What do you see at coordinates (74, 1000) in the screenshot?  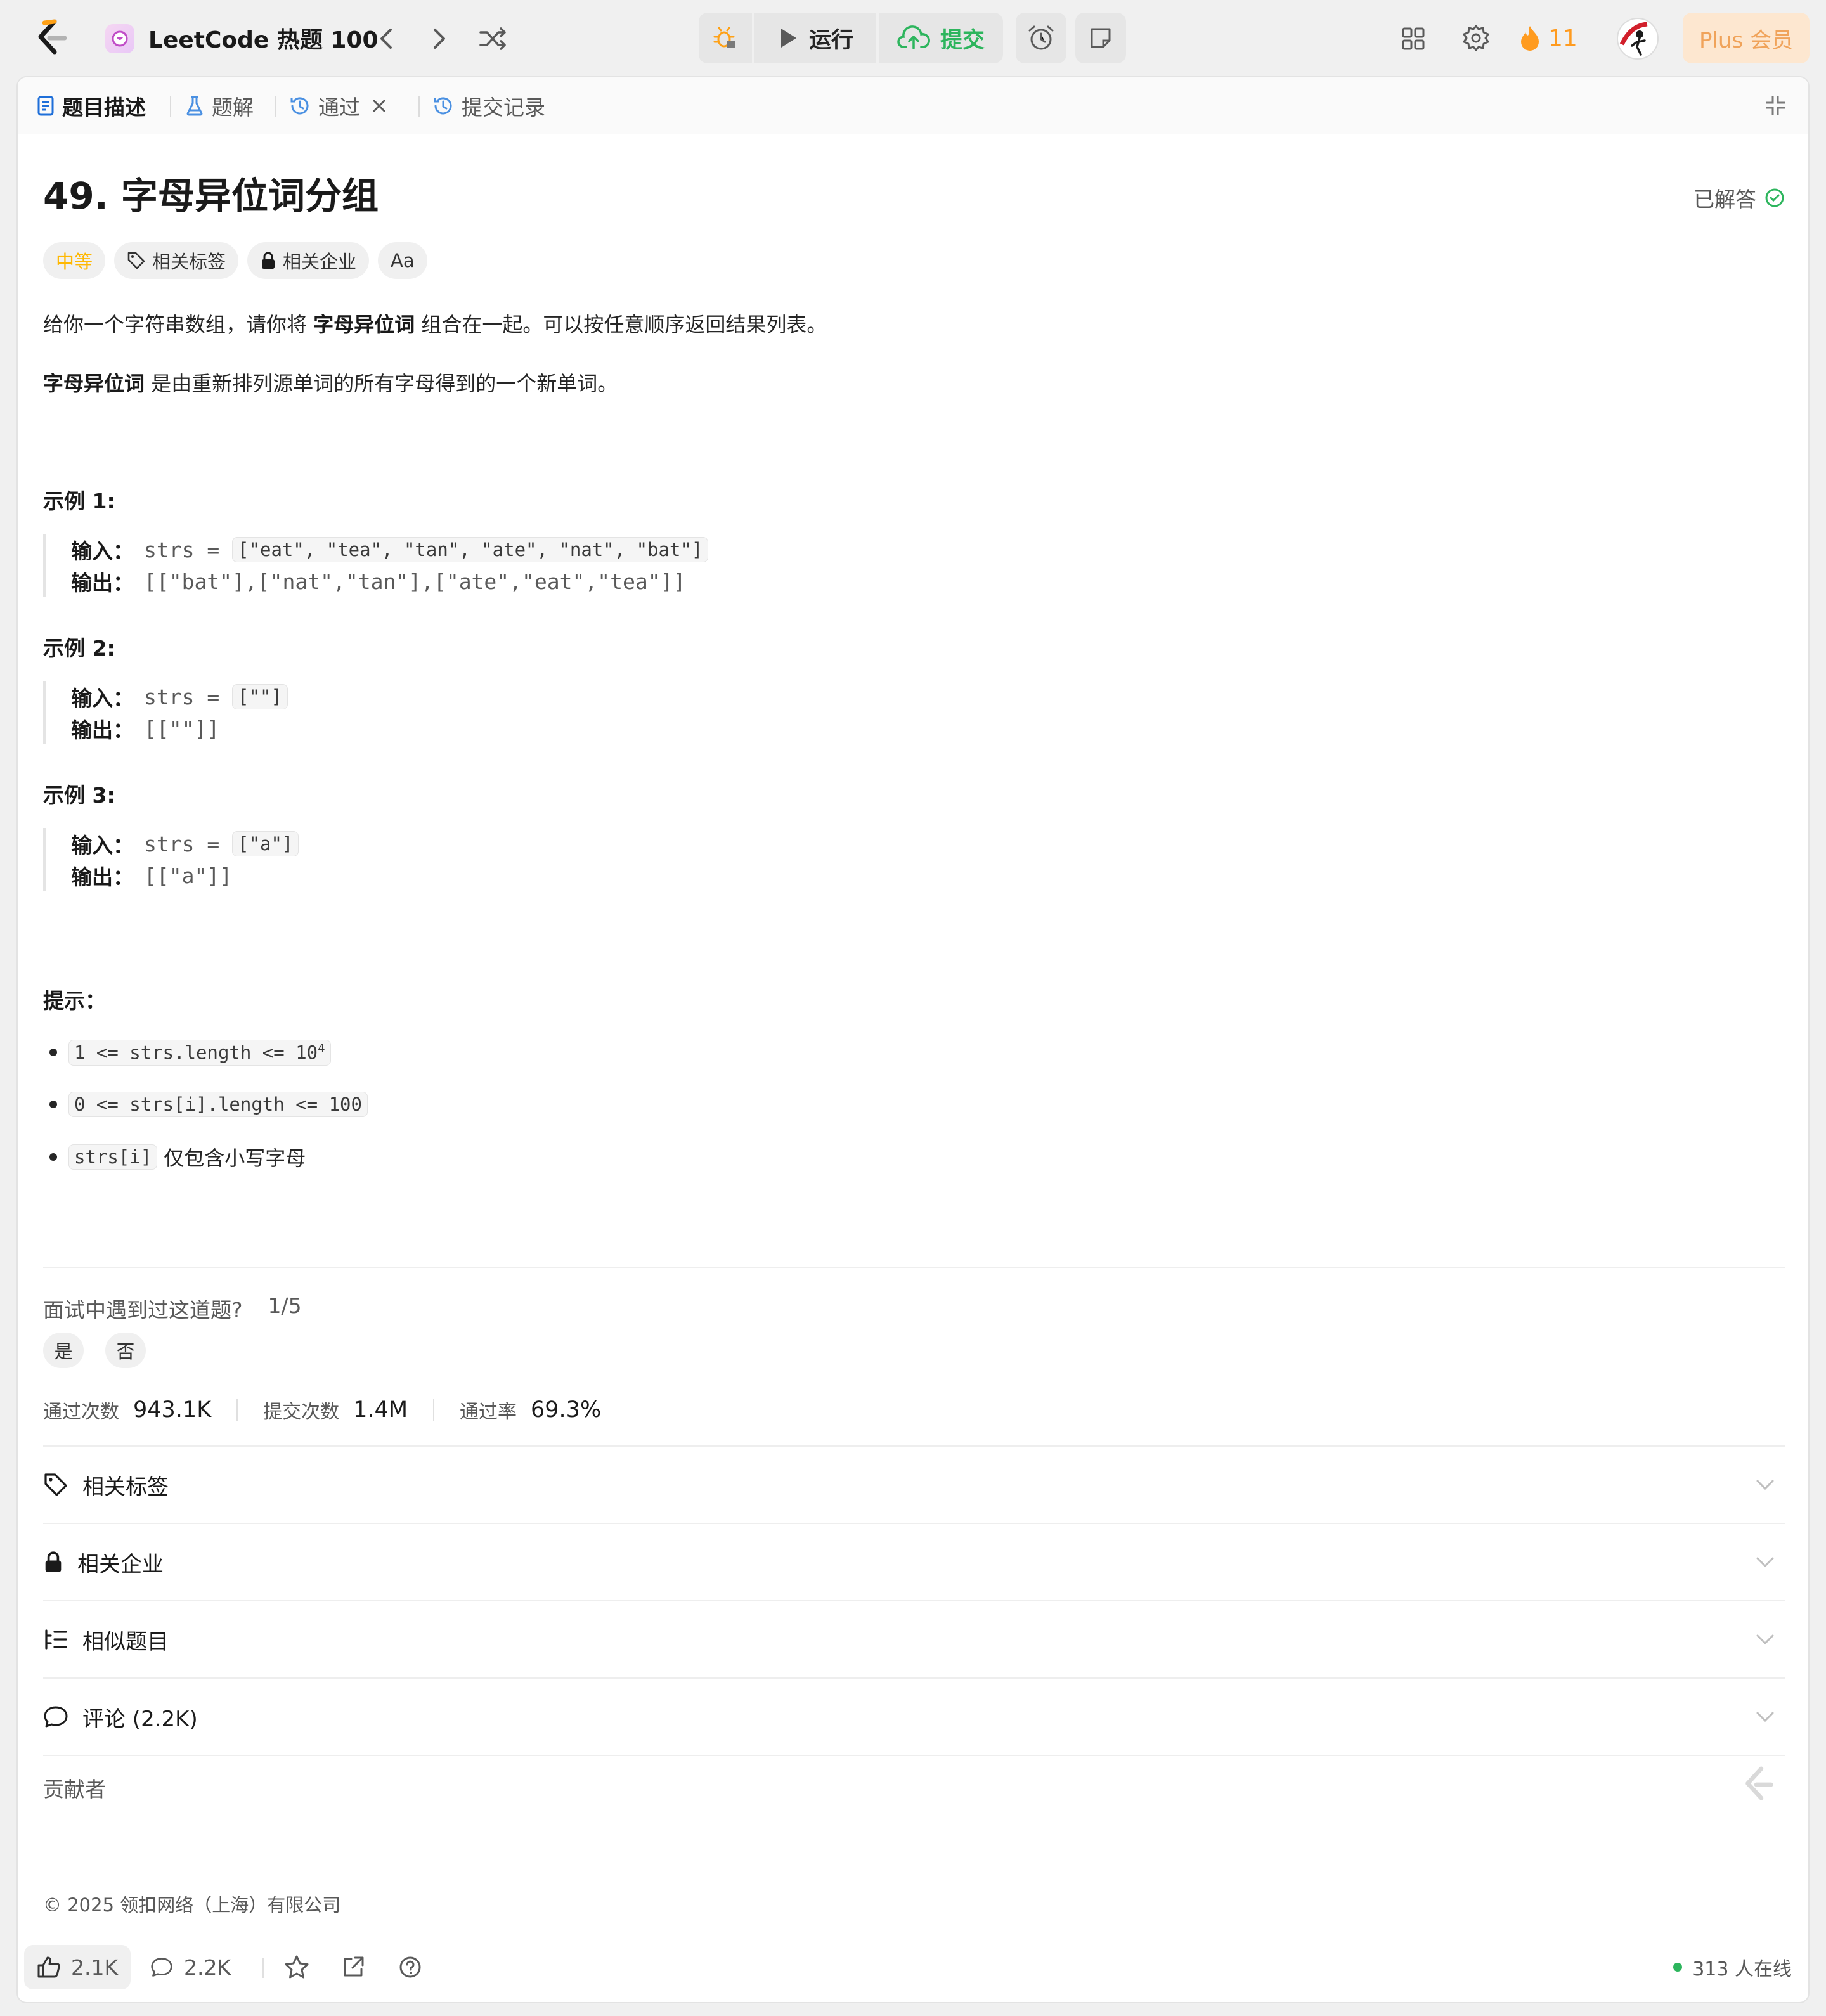 I see `hints-heading: 提示：` at bounding box center [74, 1000].